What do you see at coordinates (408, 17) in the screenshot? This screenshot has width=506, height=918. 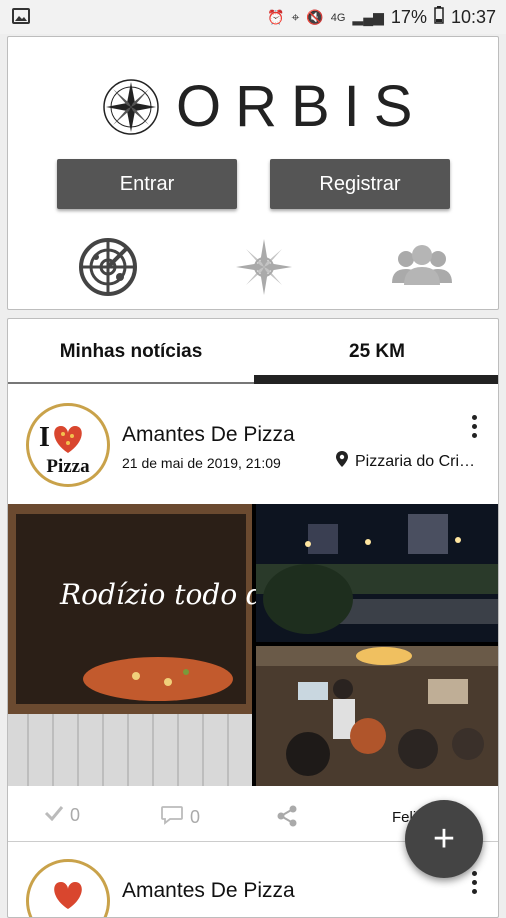 I see `battery-percent: 17%` at bounding box center [408, 17].